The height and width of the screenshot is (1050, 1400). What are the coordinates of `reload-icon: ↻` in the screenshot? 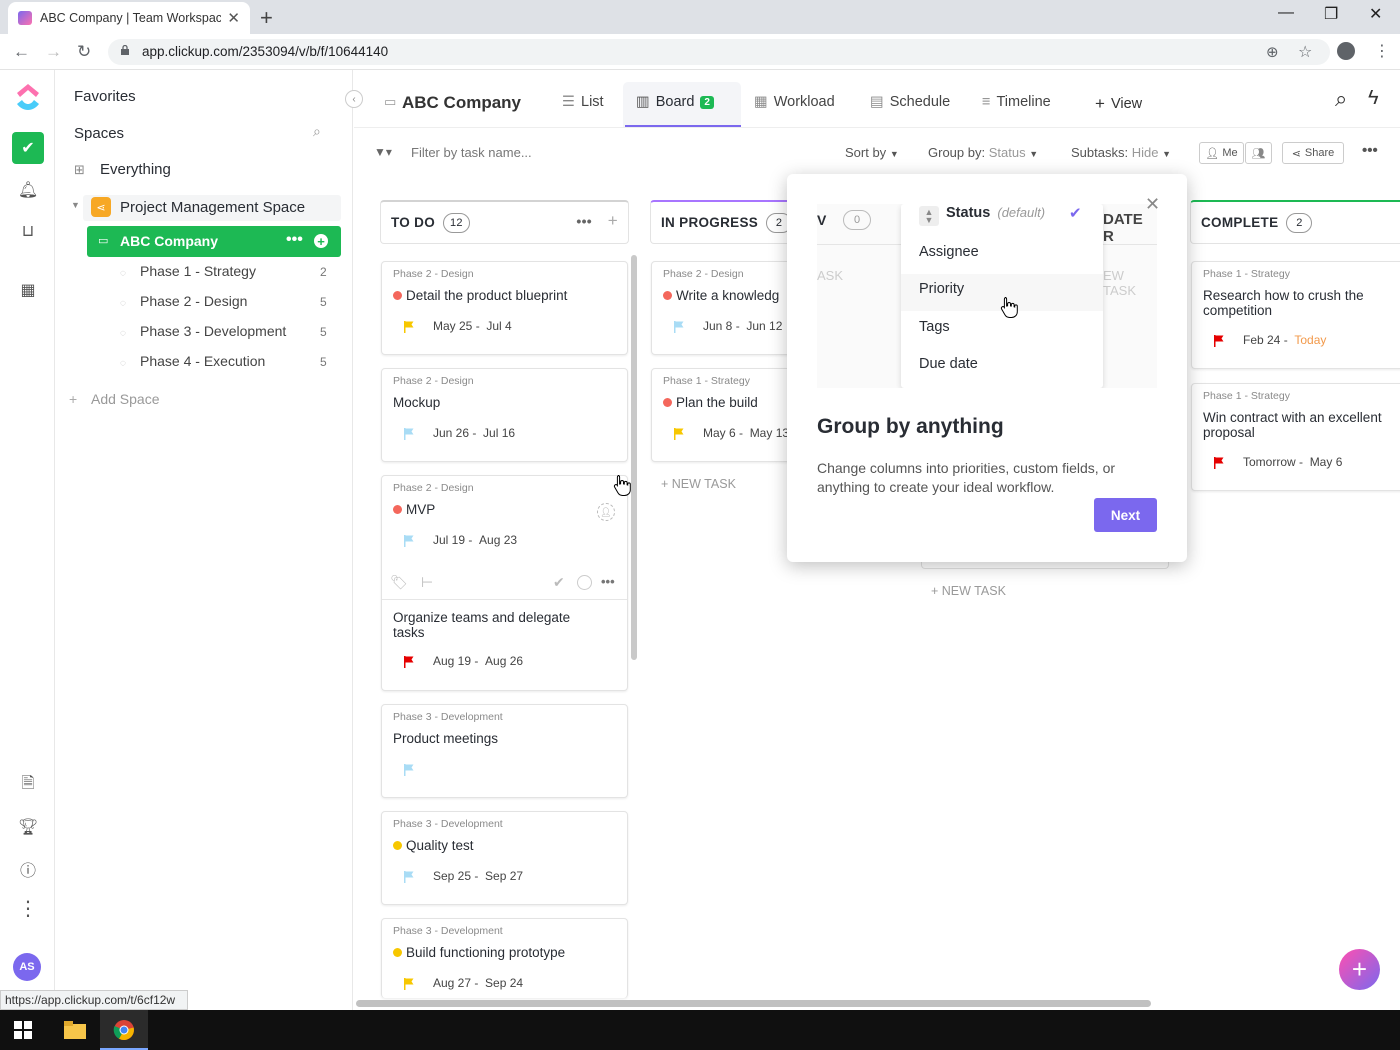 It's located at (84, 52).